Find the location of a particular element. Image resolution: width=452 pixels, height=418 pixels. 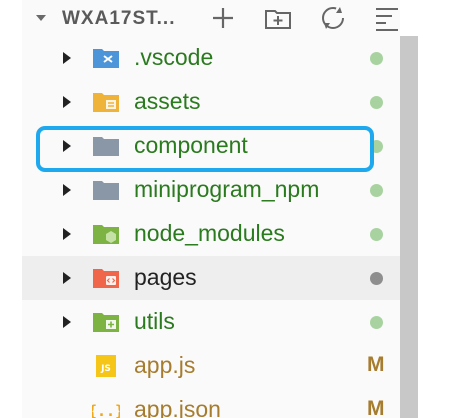

js-file-icon: JS is located at coordinates (106, 366).